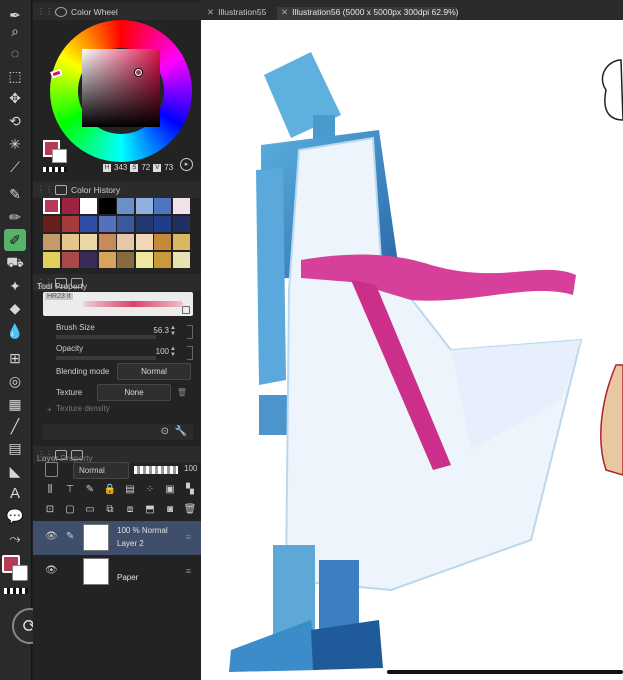  I want to click on tool-property-header: ⋮⋮ Sub Tool Tool Property, so click(117, 282).